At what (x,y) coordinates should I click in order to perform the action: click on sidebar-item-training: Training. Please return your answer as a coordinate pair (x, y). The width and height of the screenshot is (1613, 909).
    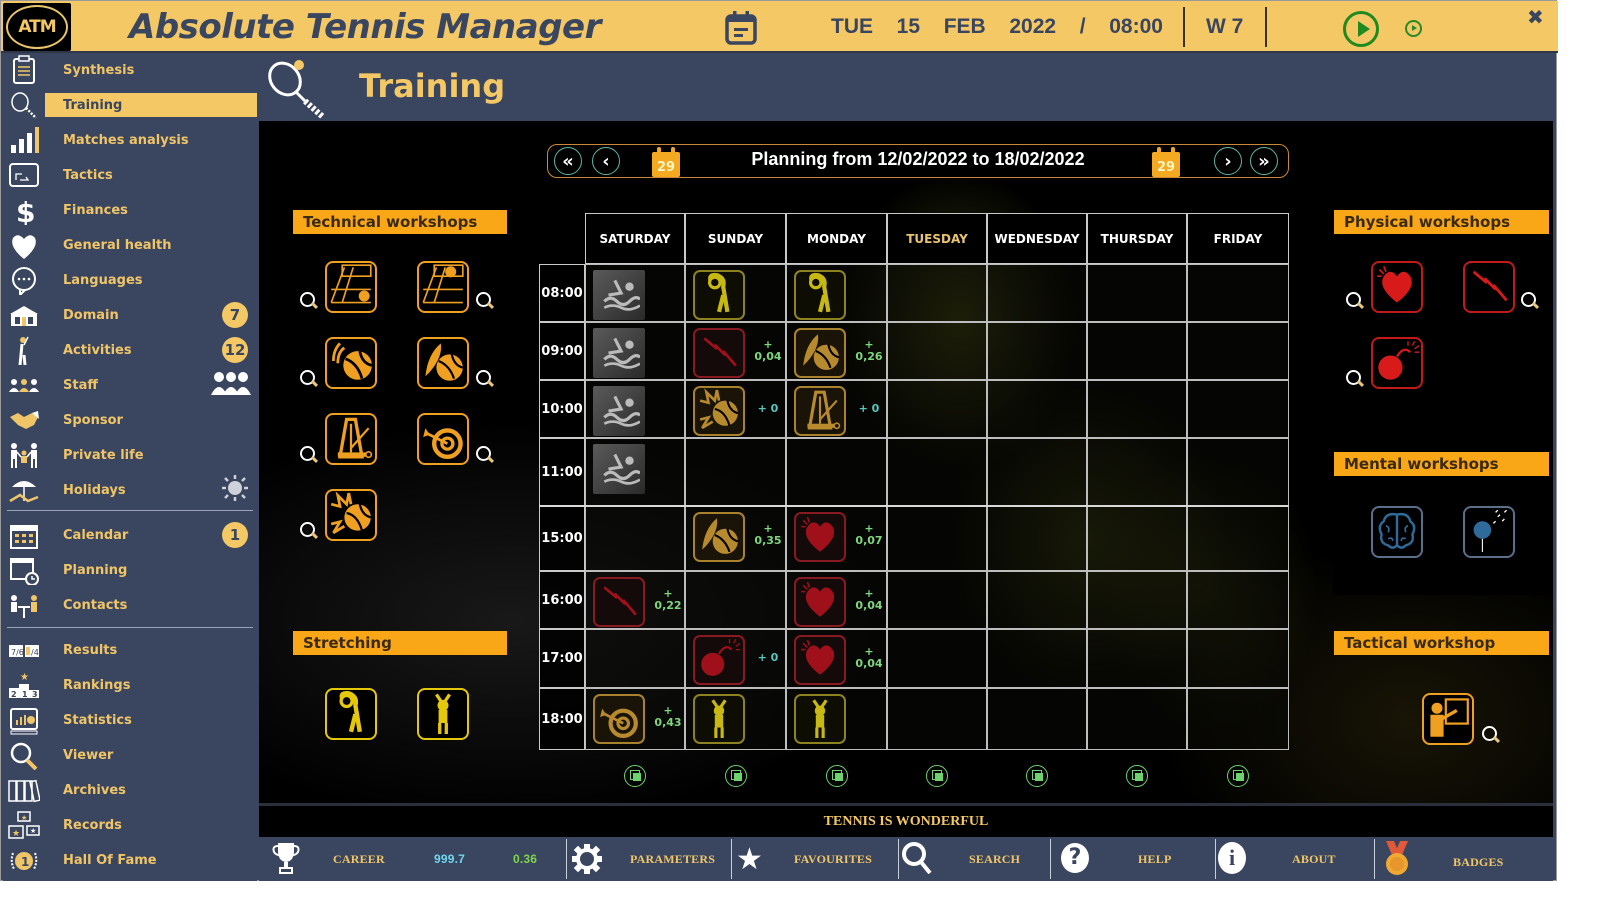
    Looking at the image, I should click on (130, 105).